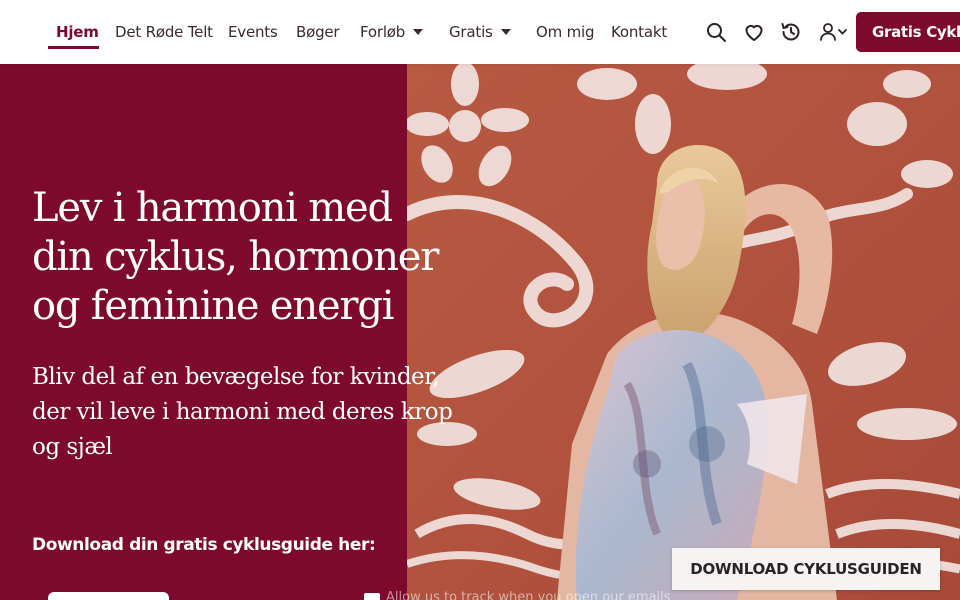 This screenshot has width=960, height=600. I want to click on free-cycle-cta-button: Gratis Cyklus, so click(908, 32).